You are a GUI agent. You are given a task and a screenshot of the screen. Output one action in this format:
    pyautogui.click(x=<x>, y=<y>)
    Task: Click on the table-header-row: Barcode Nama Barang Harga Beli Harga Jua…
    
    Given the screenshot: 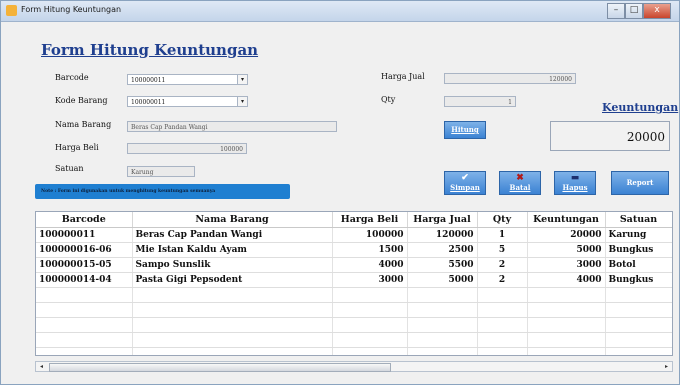 What is the action you would take?
    pyautogui.click(x=354, y=220)
    